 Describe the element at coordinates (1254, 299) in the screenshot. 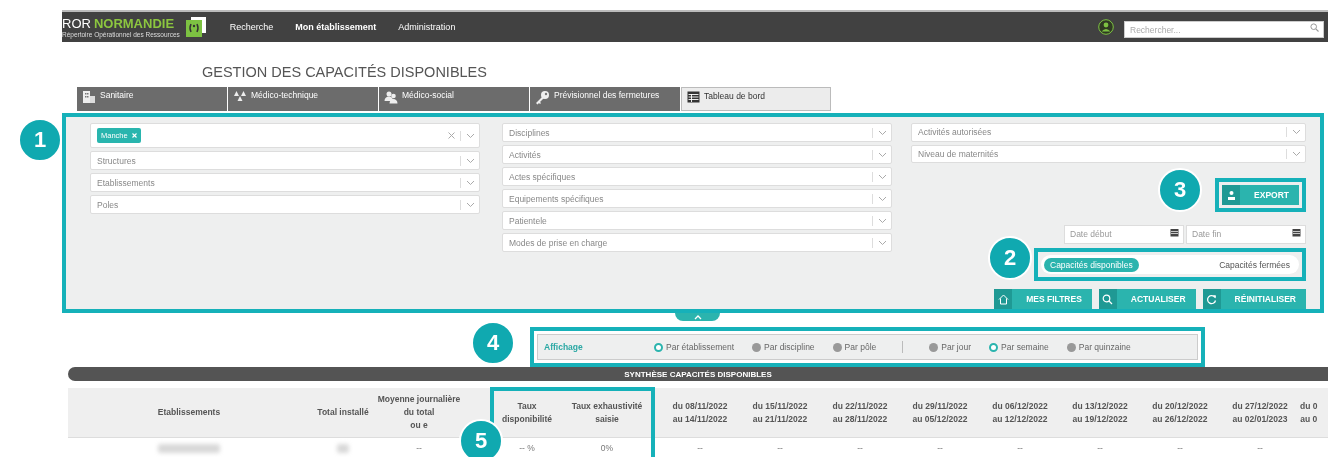

I see `action-button: RÉINITIALISER` at that location.